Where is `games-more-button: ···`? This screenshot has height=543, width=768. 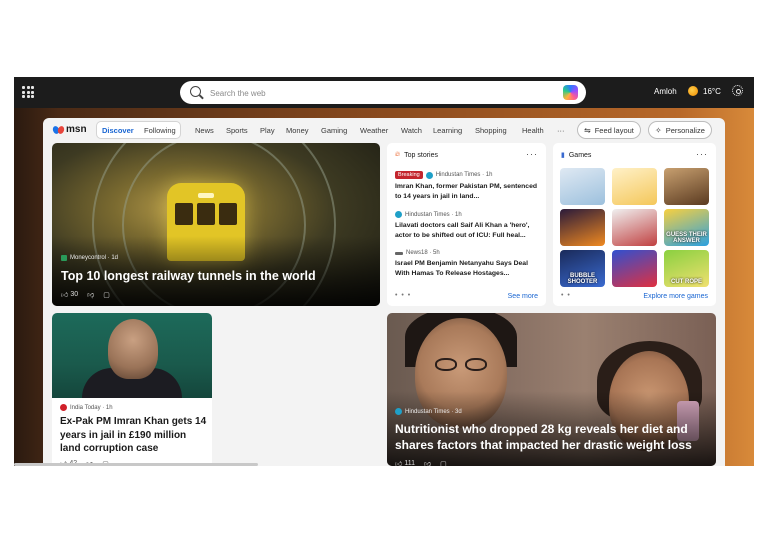 games-more-button: ··· is located at coordinates (702, 154).